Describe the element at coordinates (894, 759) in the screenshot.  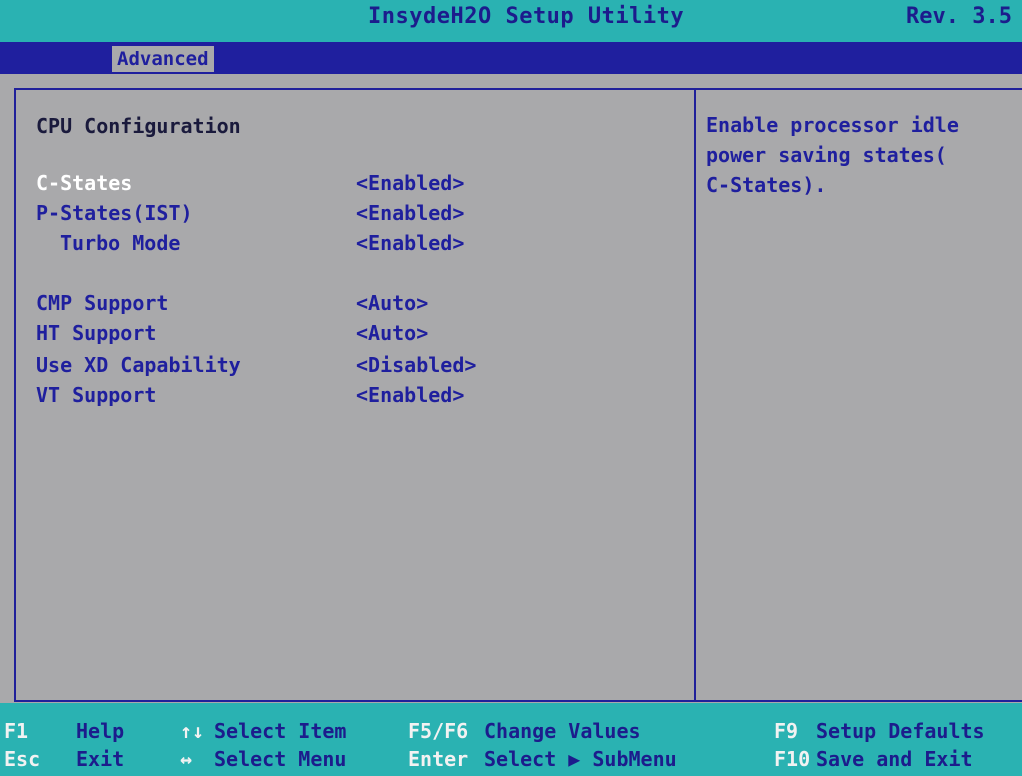
I see `save-and-exit-hint: Save and Exit` at that location.